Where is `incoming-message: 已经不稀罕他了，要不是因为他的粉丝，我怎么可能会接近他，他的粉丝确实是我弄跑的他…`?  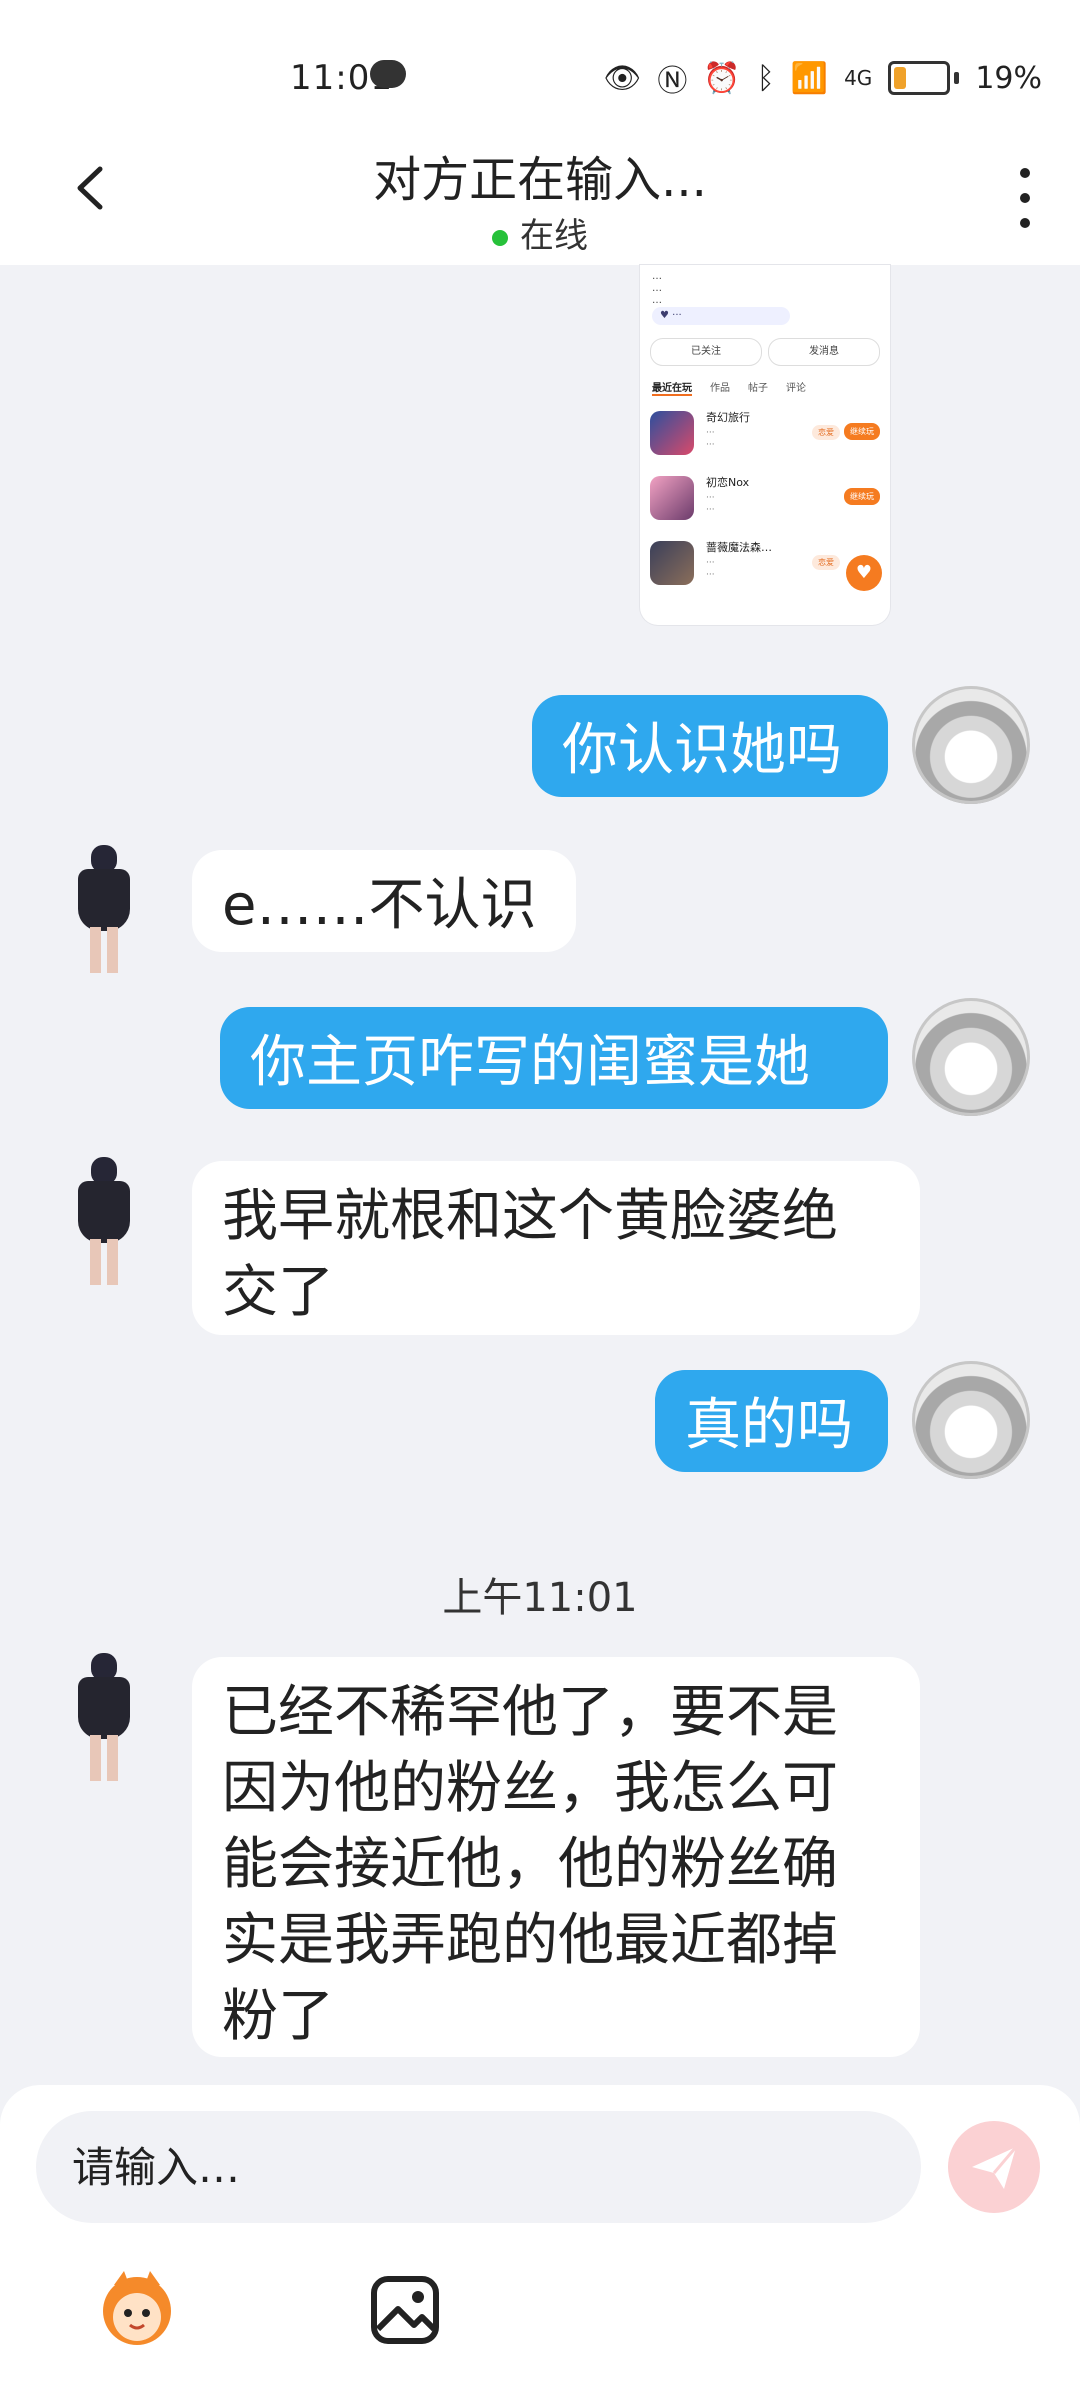
incoming-message: 已经不稀罕他了，要不是因为他的粉丝，我怎么可能会接近他，他的粉丝确实是我弄跑的他… is located at coordinates (556, 1857).